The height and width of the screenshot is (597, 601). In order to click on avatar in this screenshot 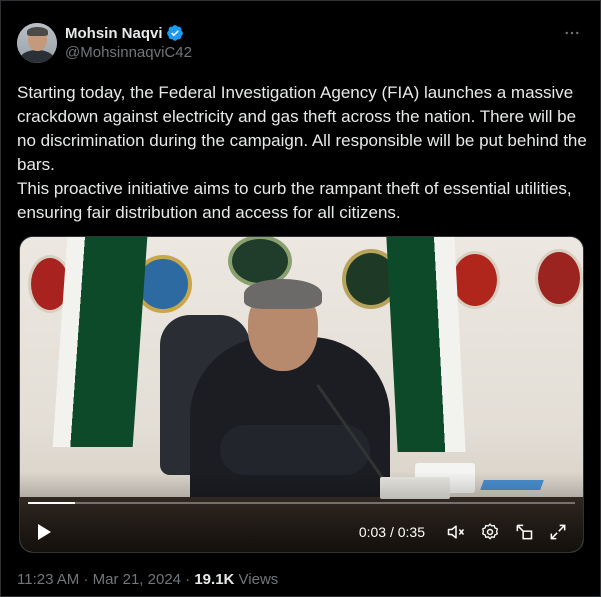, I will do `click(37, 43)`.